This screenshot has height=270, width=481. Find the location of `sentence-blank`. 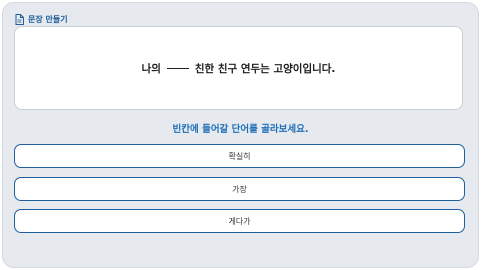

sentence-blank is located at coordinates (177, 68).